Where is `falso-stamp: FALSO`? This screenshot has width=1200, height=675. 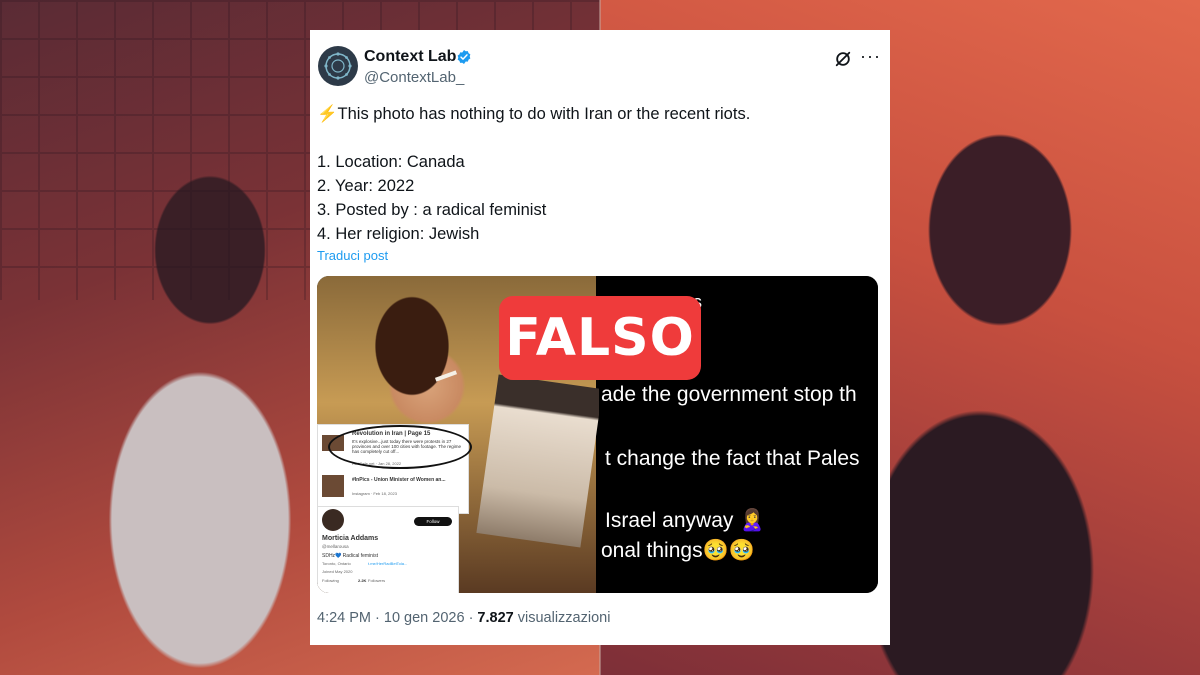 falso-stamp: FALSO is located at coordinates (600, 338).